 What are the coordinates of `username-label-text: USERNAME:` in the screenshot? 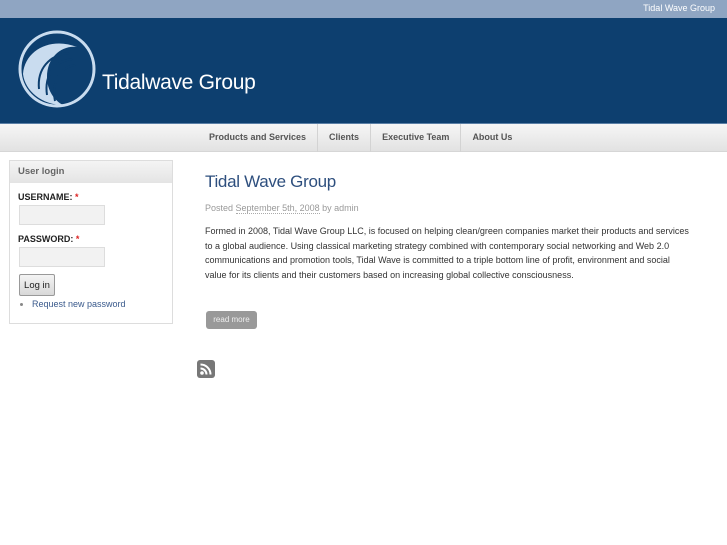 It's located at (45, 197).